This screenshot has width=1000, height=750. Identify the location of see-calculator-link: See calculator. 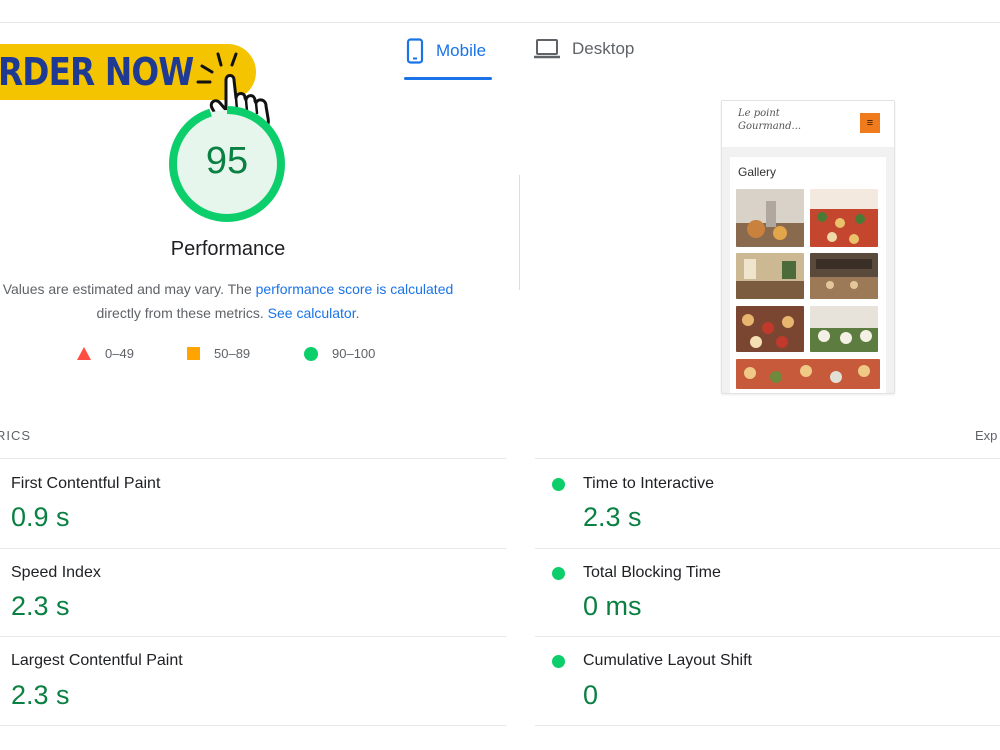
(312, 313).